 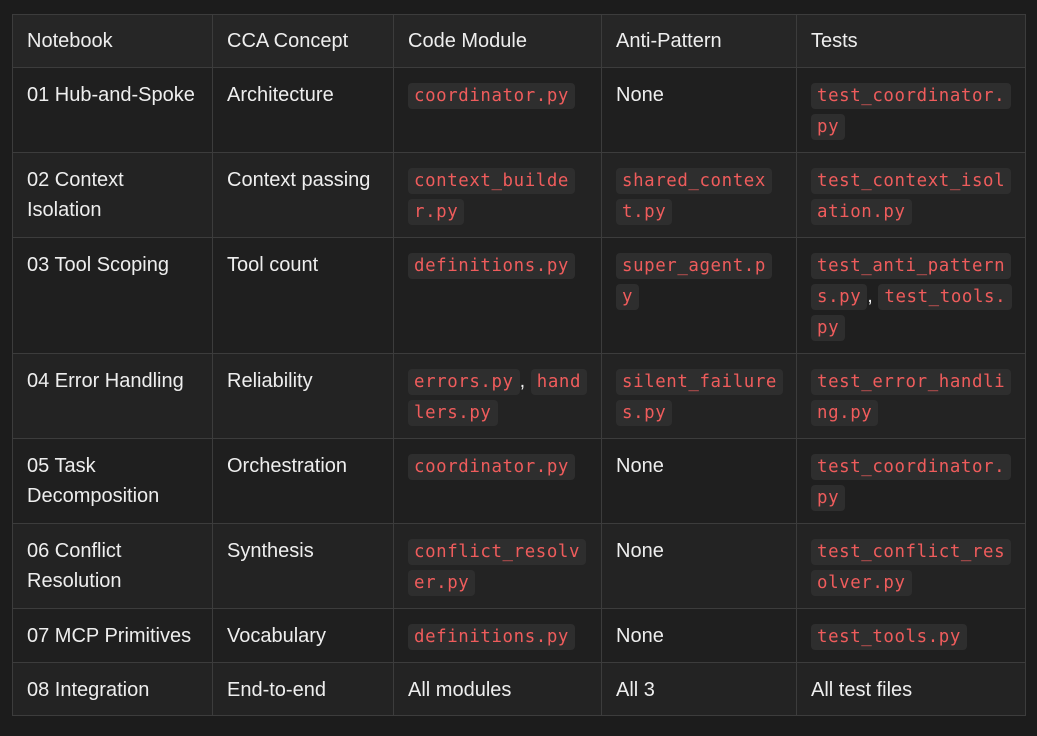 I want to click on code-filename: silent_failures.py, so click(x=699, y=397).